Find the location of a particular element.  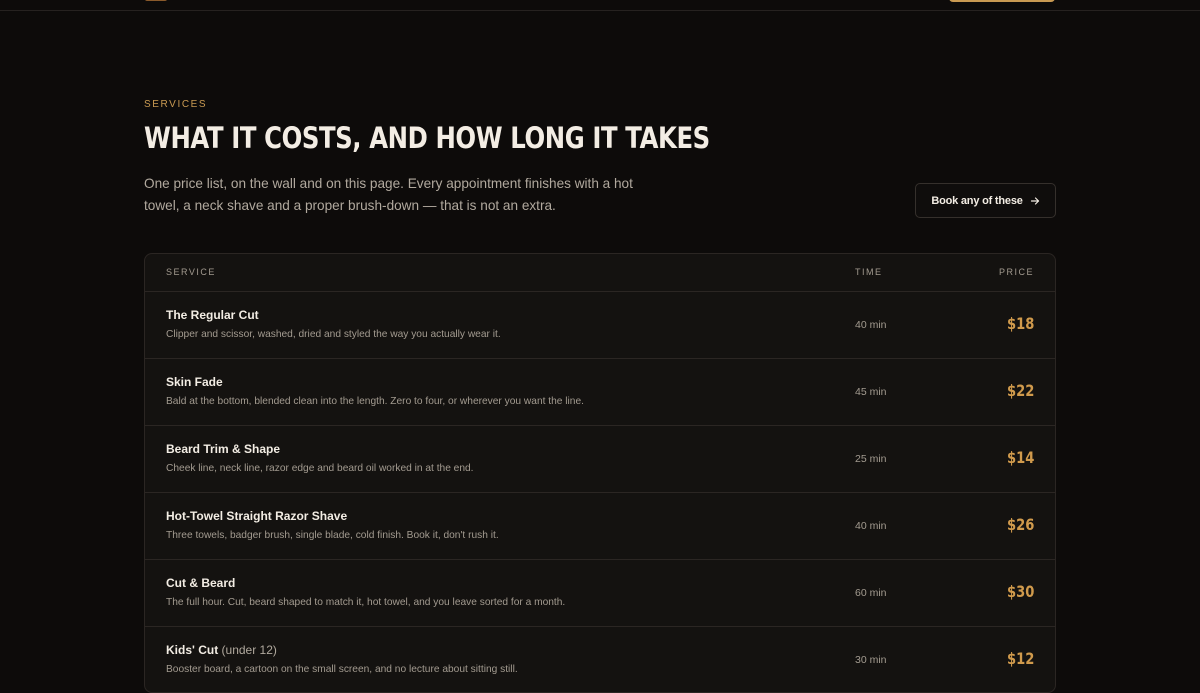

column-header-service: SERVICE is located at coordinates (191, 272).